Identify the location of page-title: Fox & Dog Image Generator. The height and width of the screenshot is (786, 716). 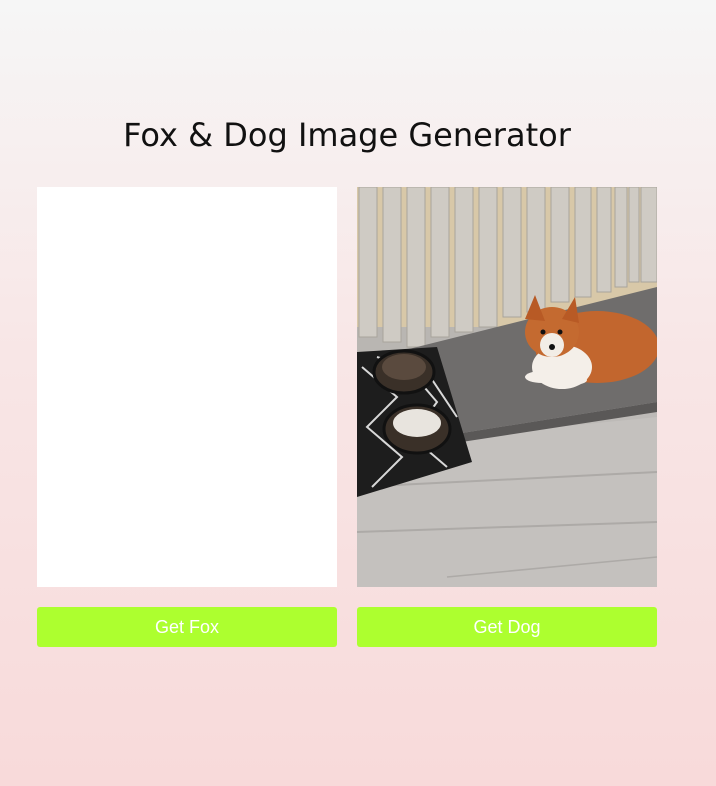
(347, 135).